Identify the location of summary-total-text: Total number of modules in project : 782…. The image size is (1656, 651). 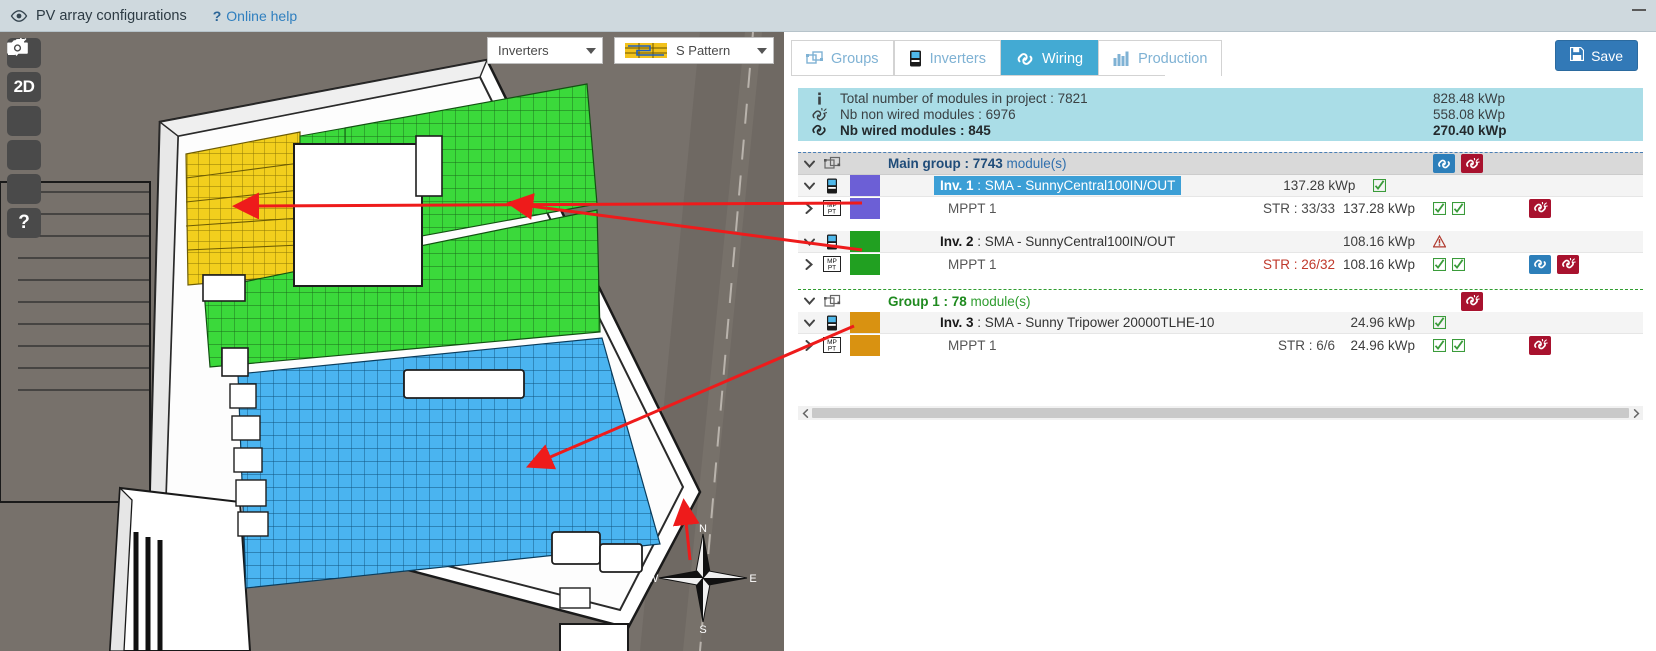
(964, 99).